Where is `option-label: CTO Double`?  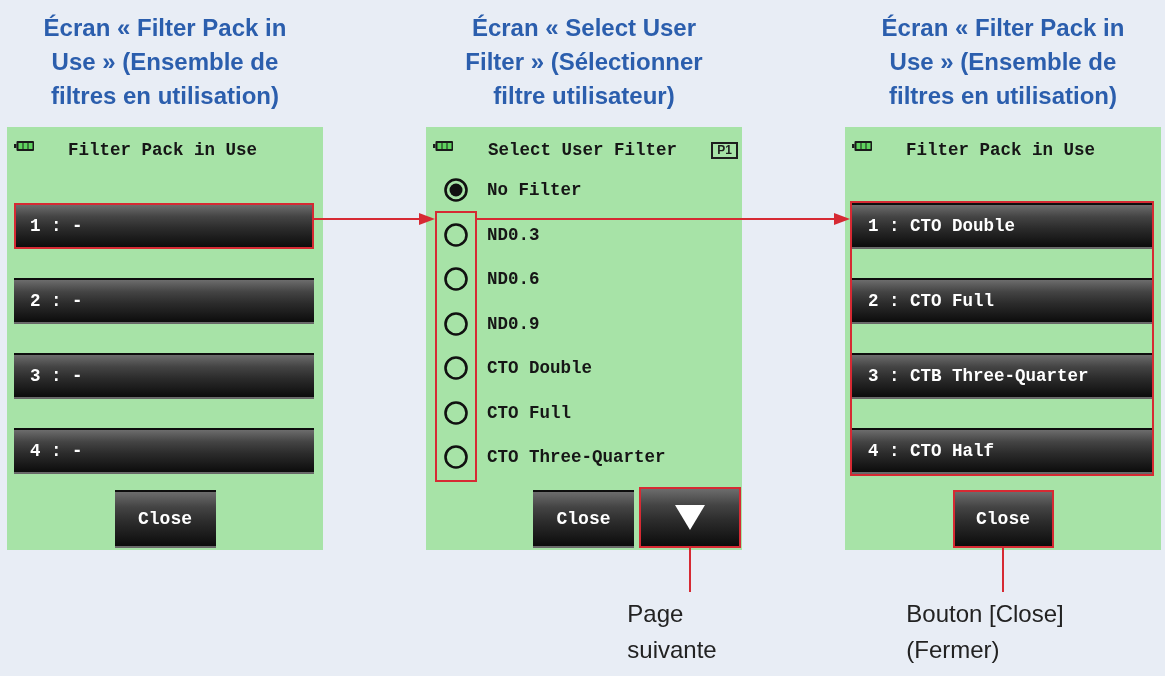
option-label: CTO Double is located at coordinates (540, 368).